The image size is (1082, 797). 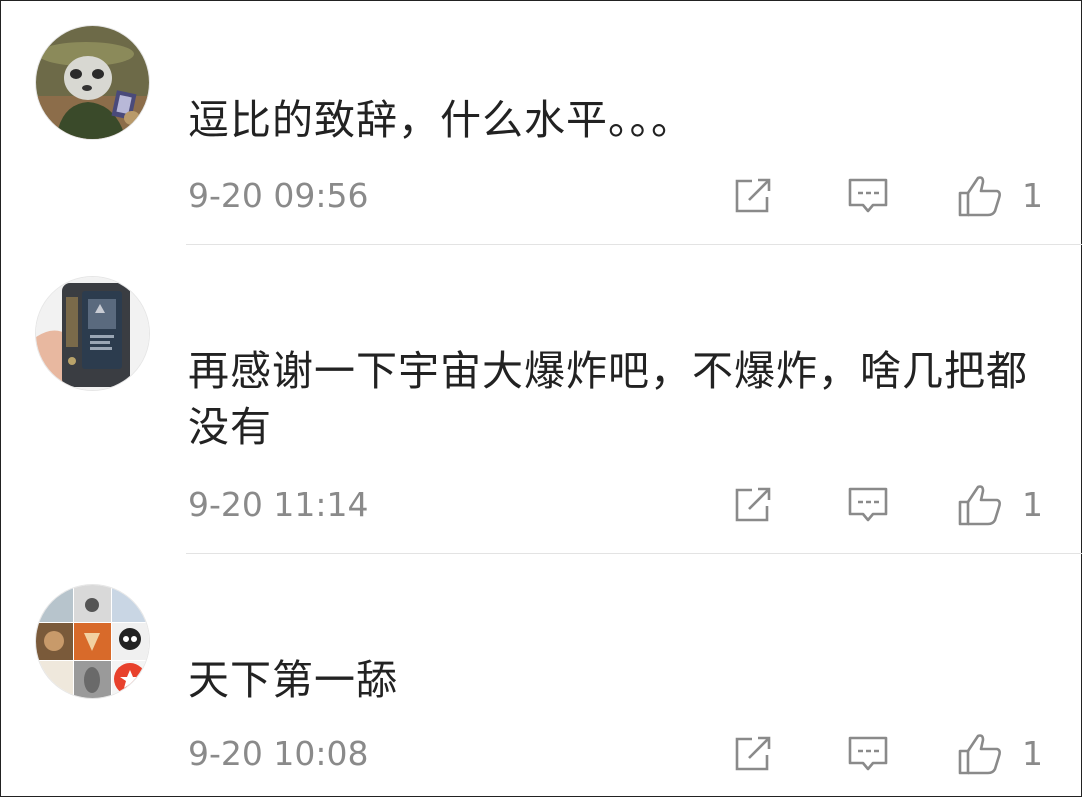 What do you see at coordinates (293, 680) in the screenshot?
I see `comment-text: 天下第一舔` at bounding box center [293, 680].